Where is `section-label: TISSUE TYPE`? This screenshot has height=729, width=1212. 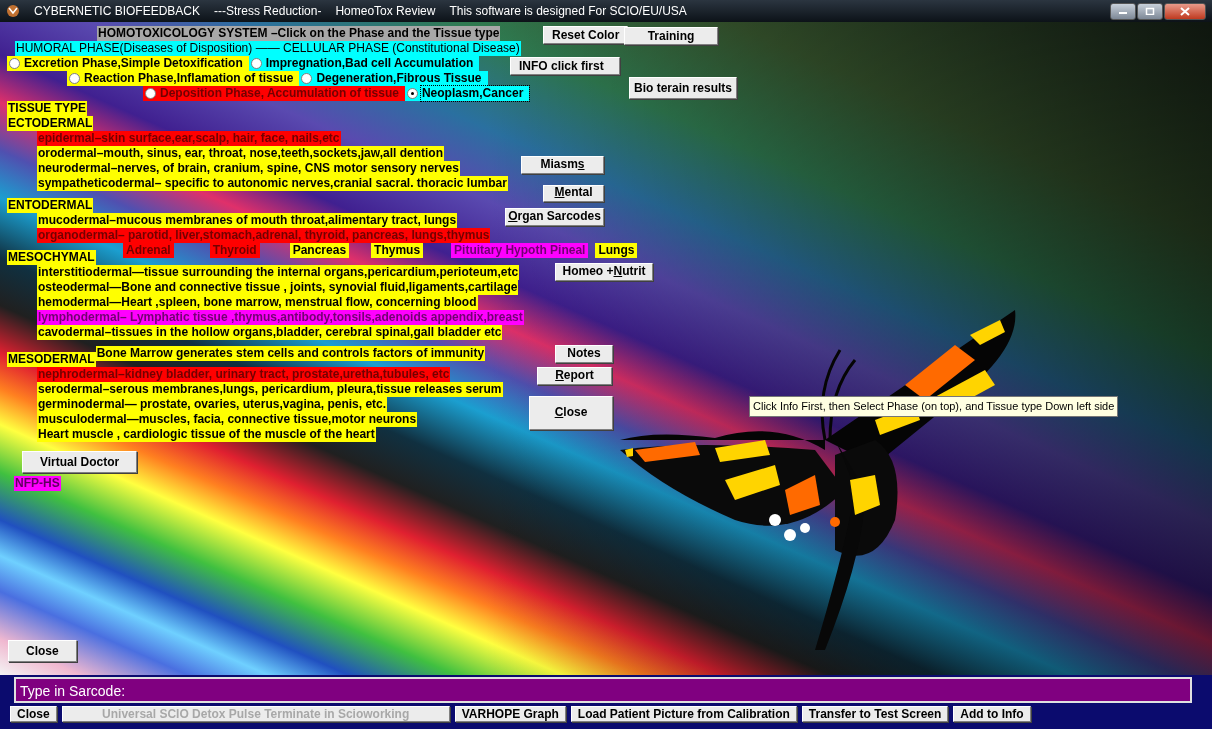 section-label: TISSUE TYPE is located at coordinates (47, 108).